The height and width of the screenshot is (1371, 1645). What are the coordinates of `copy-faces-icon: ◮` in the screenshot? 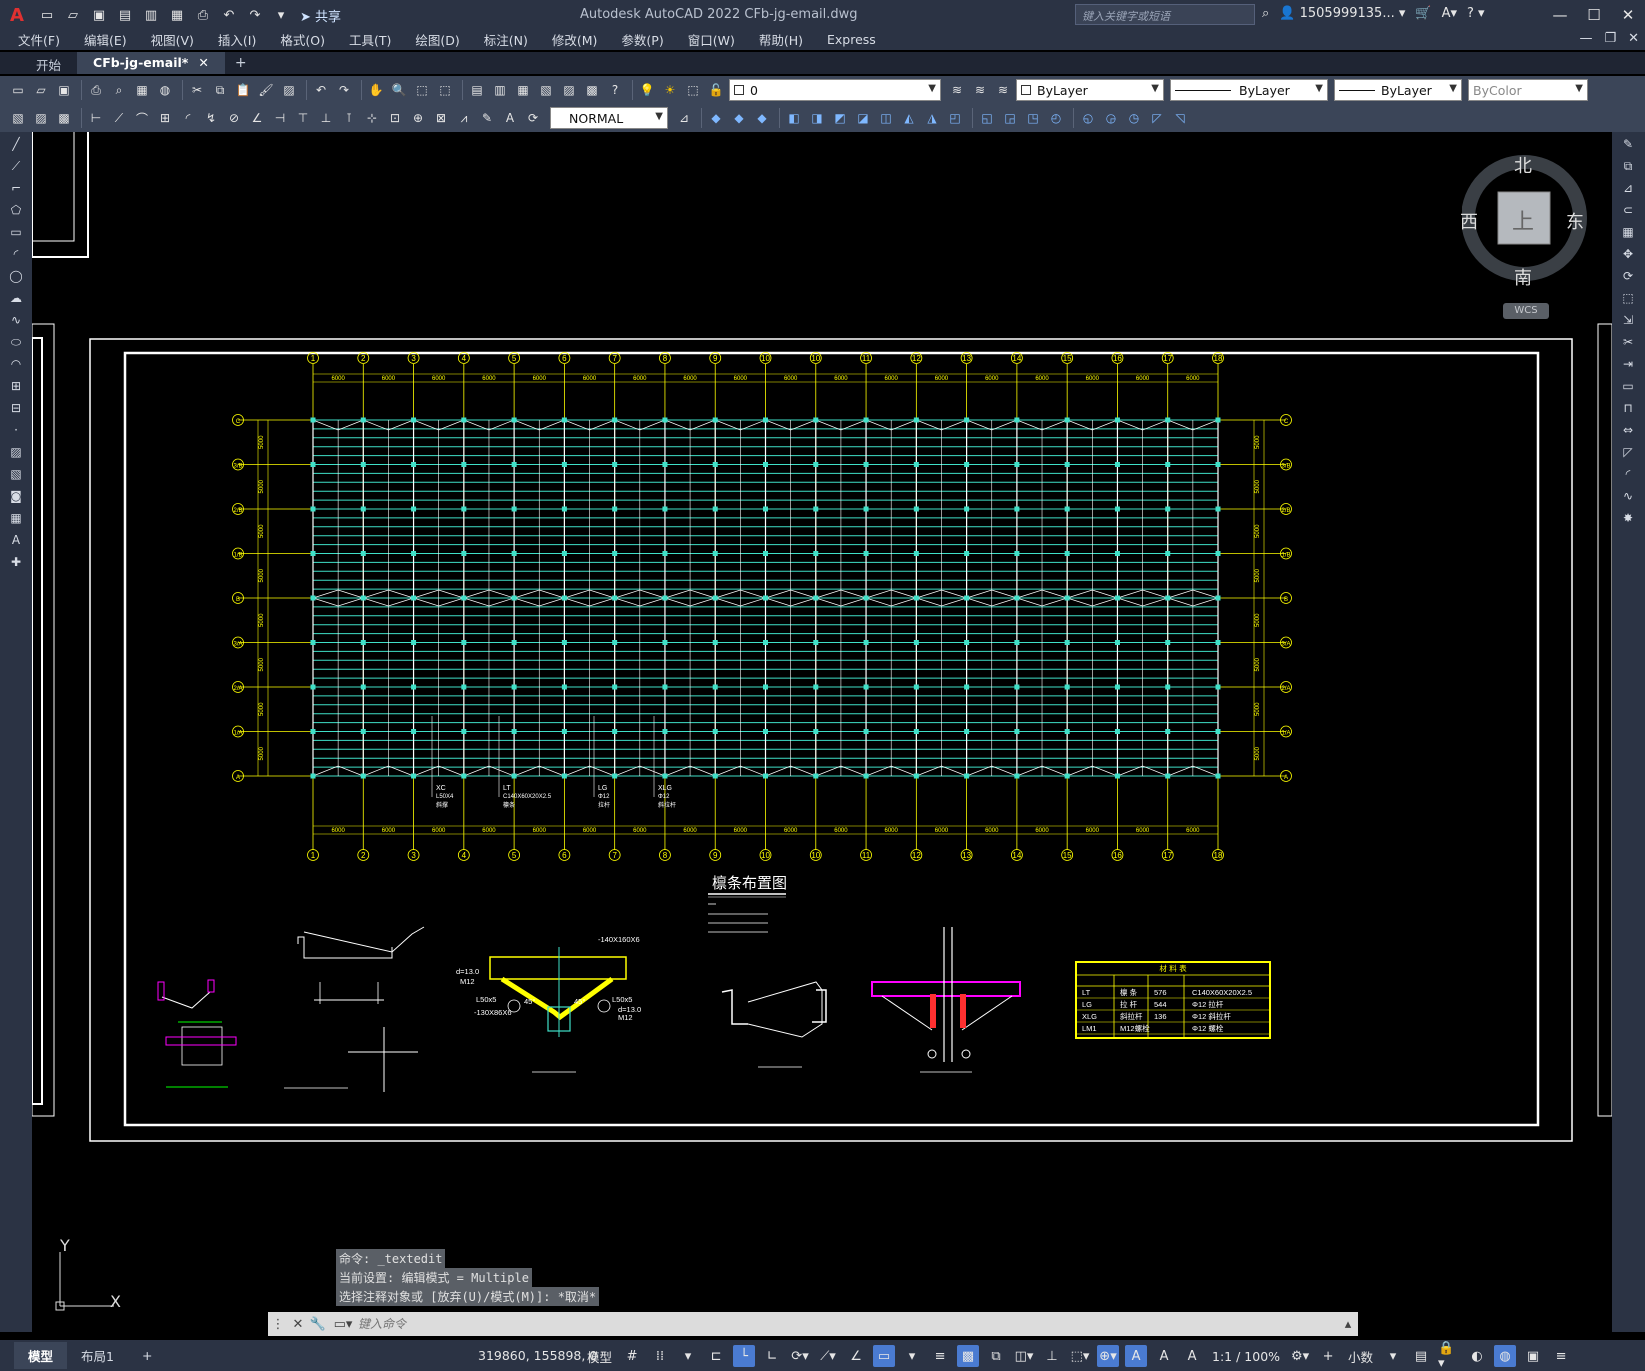 It's located at (932, 118).